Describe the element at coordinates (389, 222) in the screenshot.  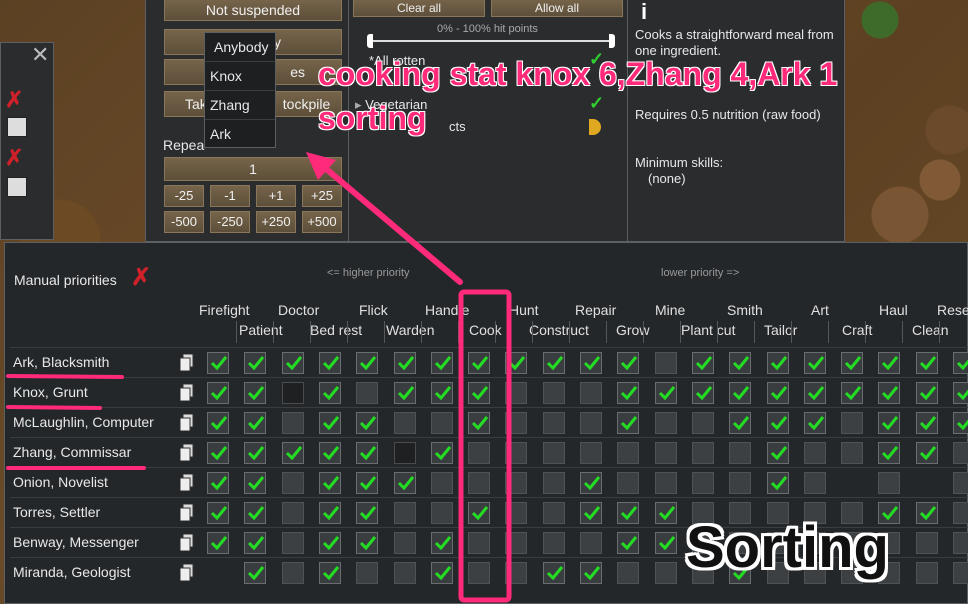
I see `annotation-arrow` at that location.